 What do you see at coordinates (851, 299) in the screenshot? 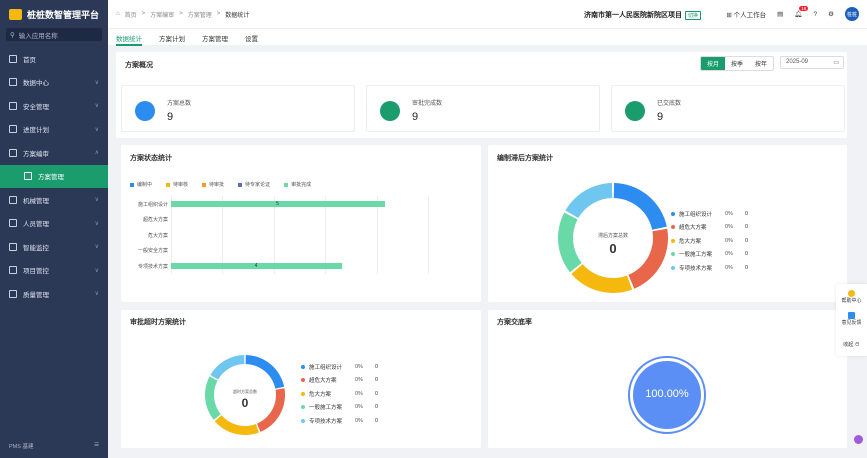
I see `help-center-button: 帮助中心` at bounding box center [851, 299].